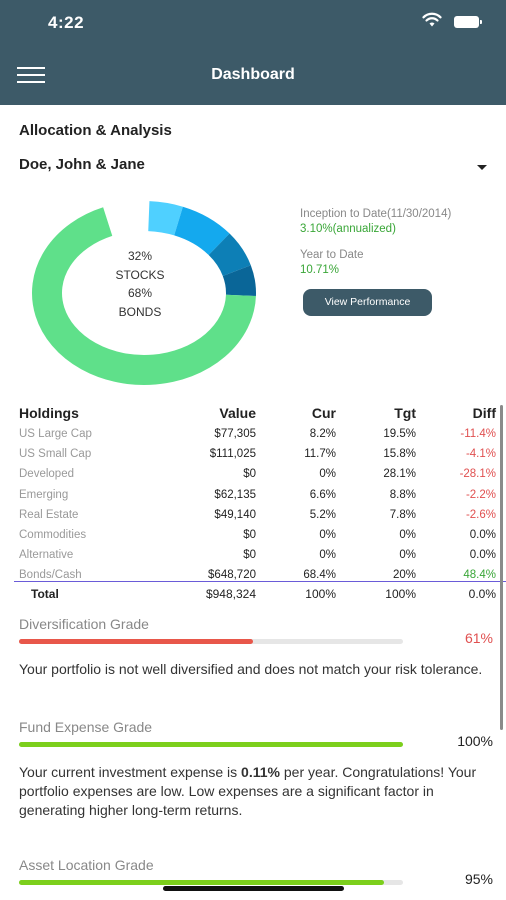 Image resolution: width=506 pixels, height=900 pixels. I want to click on holding-name: Real Estate, so click(49, 514).